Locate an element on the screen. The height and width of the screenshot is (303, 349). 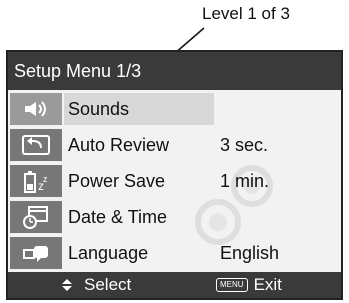
bottom-bar: Select MENU Exit is located at coordinates (174, 285).